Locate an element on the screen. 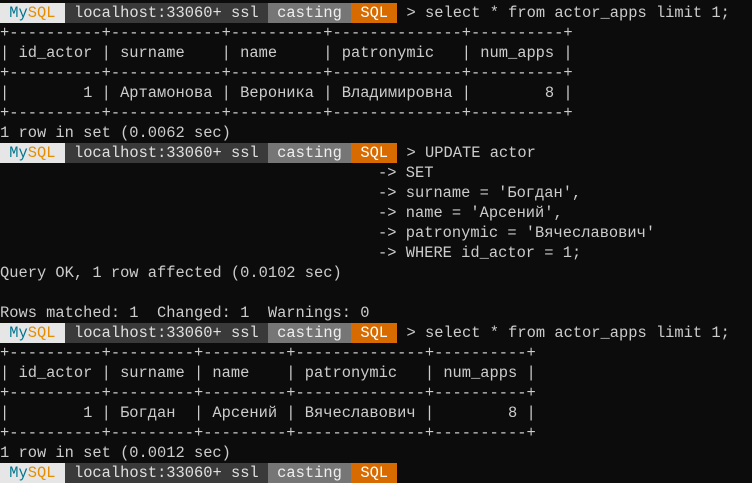 This screenshot has width=752, height=483. prompt-line: MySQL localhost:33060+ ssl casting SQL is located at coordinates (376, 473).